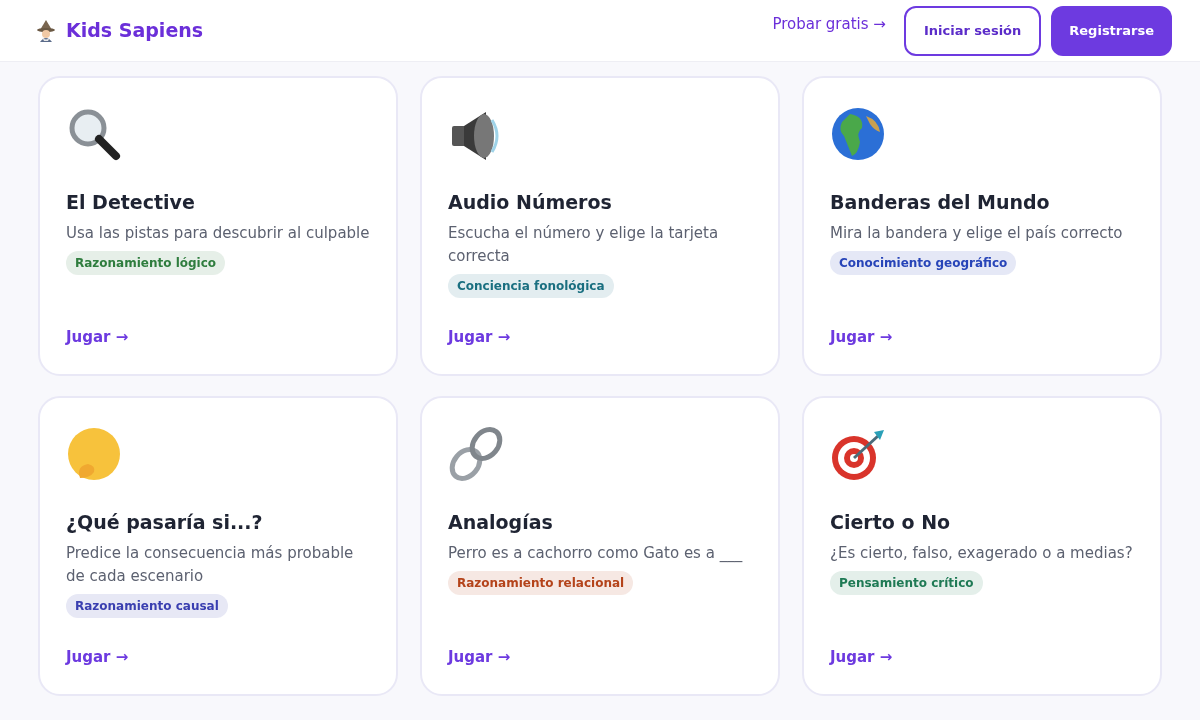  Describe the element at coordinates (210, 565) in the screenshot. I see `card-description: Predice la consecuencia más probable de cada escenario` at that location.